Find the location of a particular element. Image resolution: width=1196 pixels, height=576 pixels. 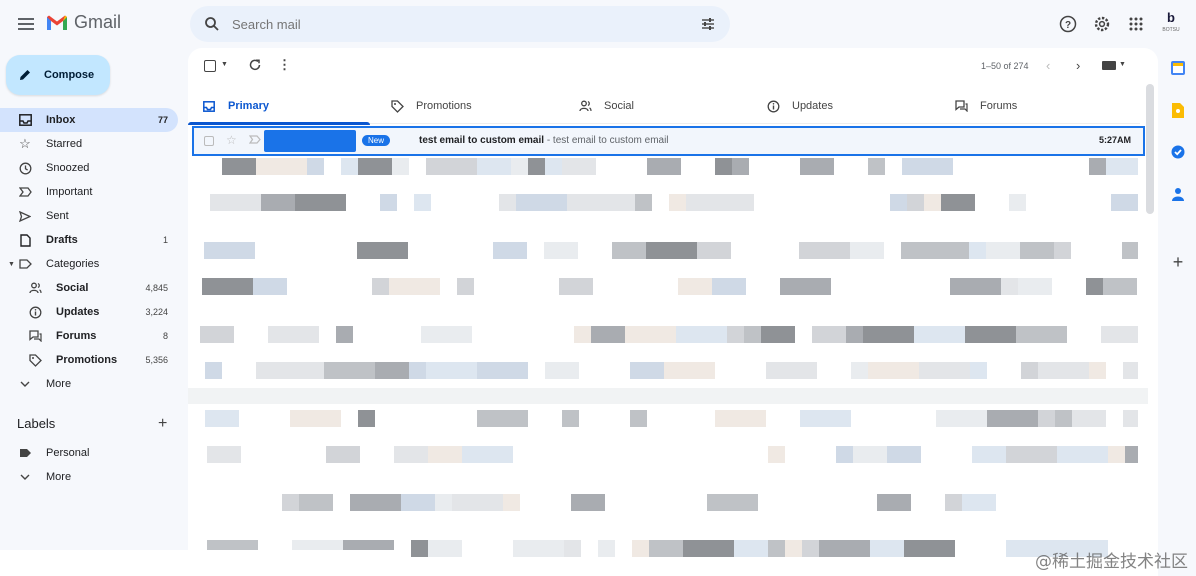

add-addon-icon: + is located at coordinates (1178, 262).